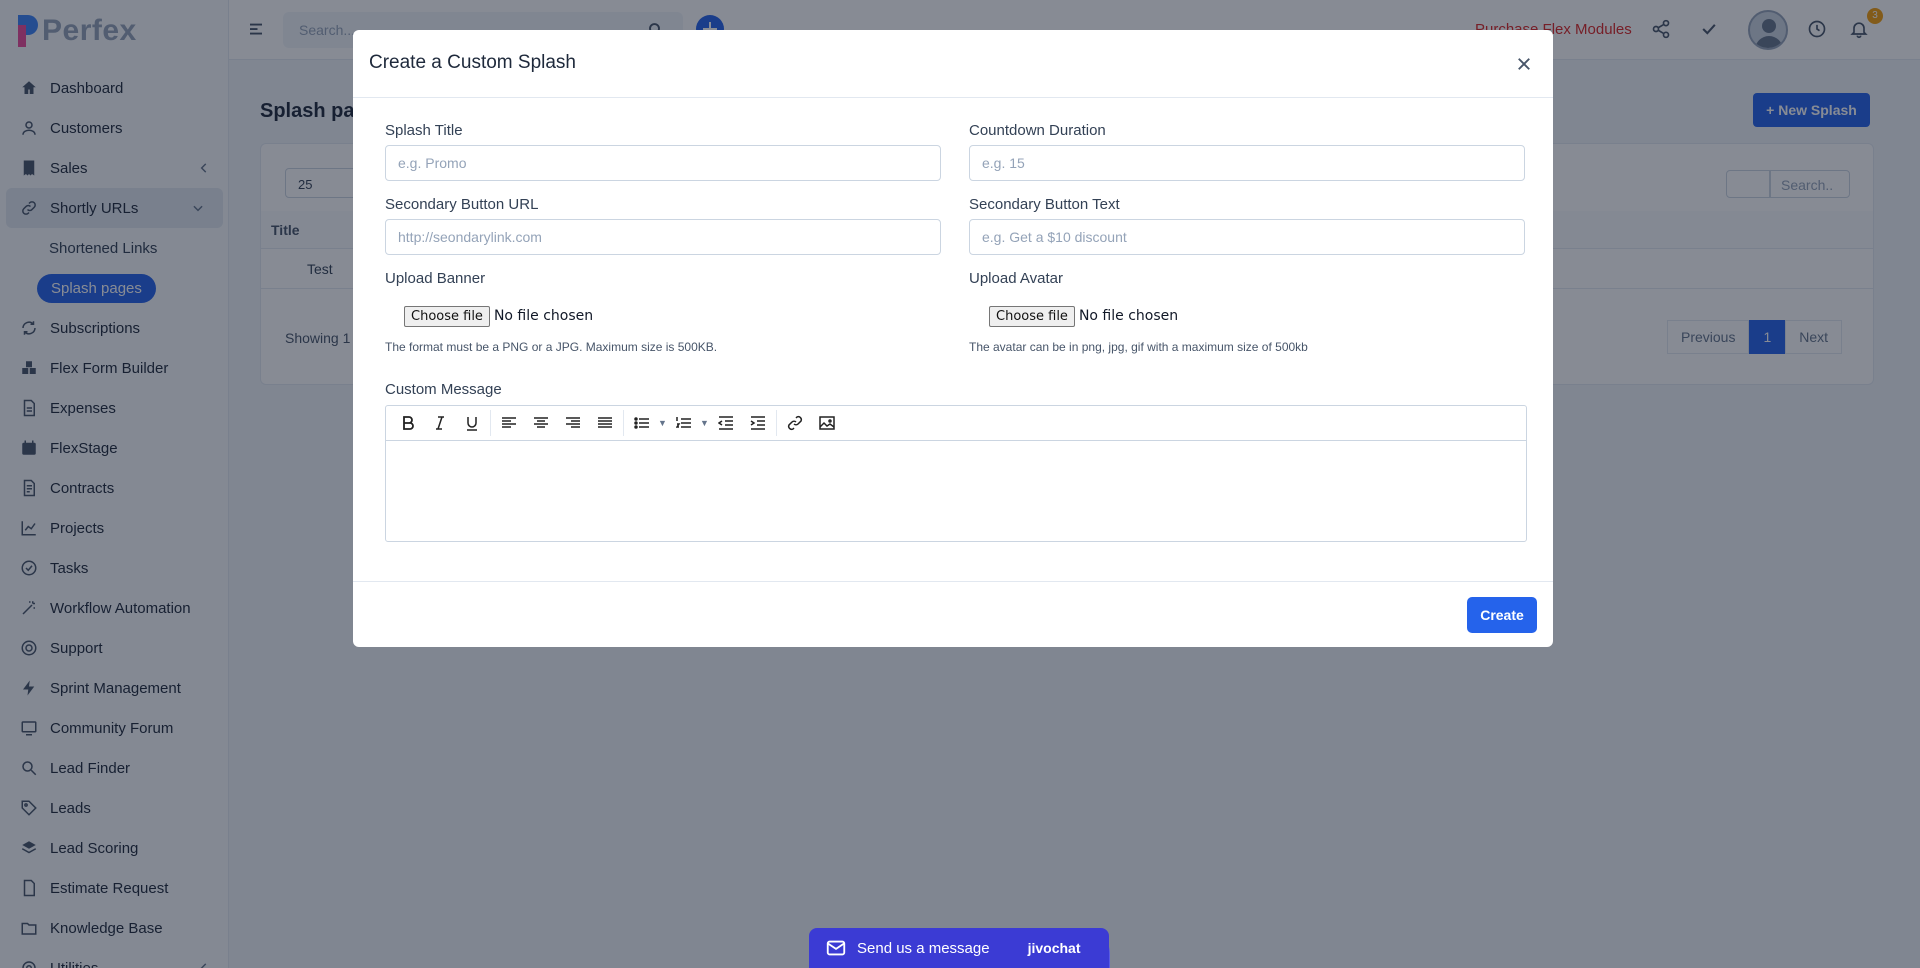 Image resolution: width=1920 pixels, height=968 pixels. Describe the element at coordinates (956, 473) in the screenshot. I see `custom-message-editor: ▼ ▼` at that location.